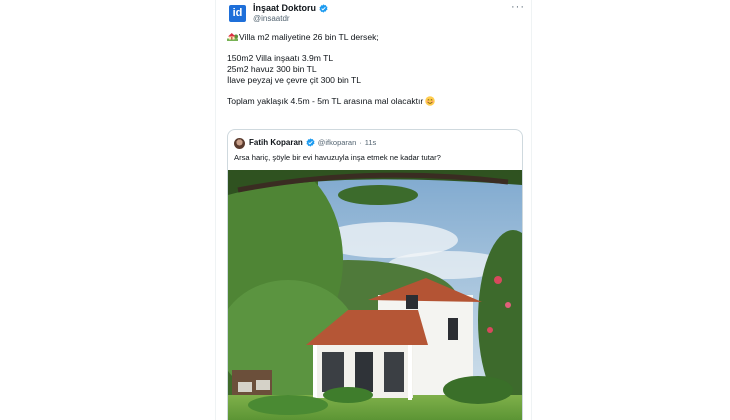  I want to click on quoted-author-row: Fatih Koparan @ifkoparan · 11s, so click(312, 142).